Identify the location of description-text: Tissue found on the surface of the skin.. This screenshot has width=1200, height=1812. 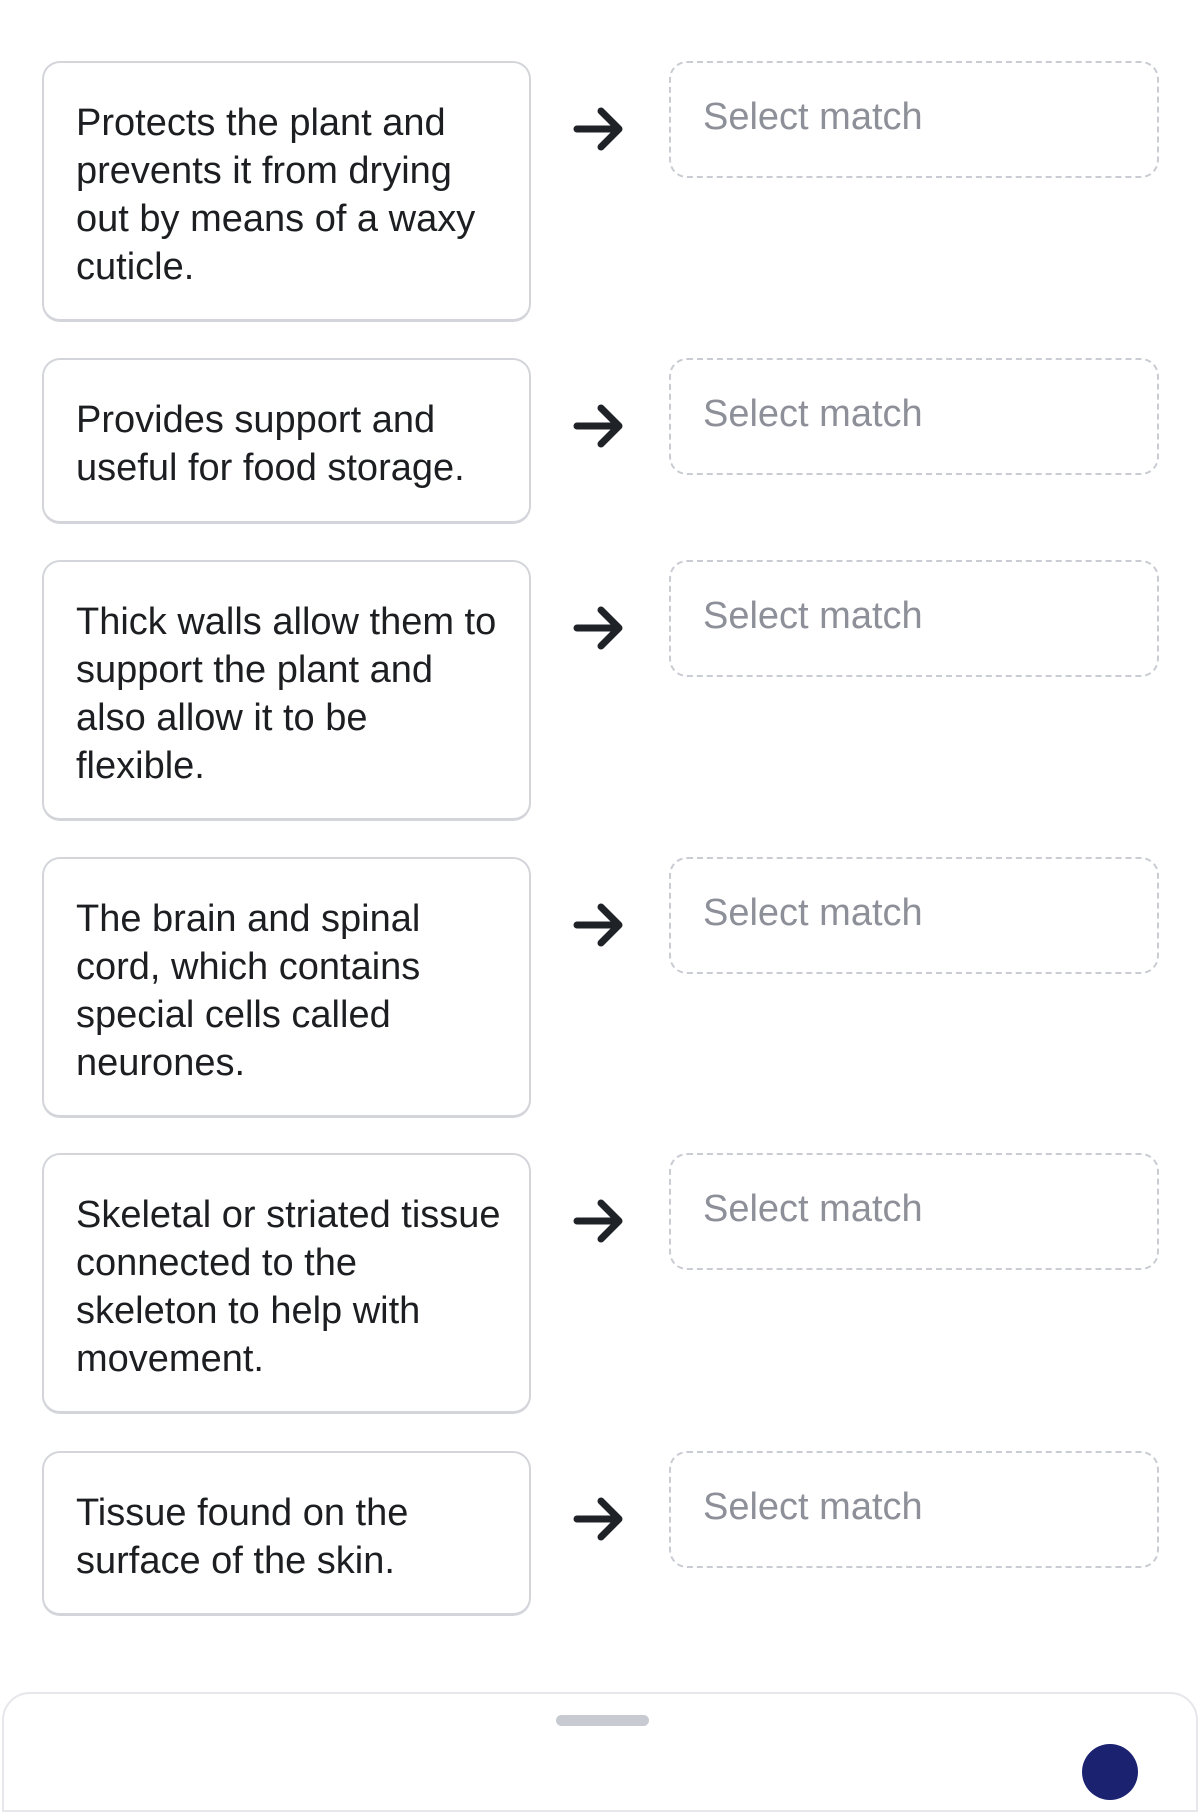
(242, 1537).